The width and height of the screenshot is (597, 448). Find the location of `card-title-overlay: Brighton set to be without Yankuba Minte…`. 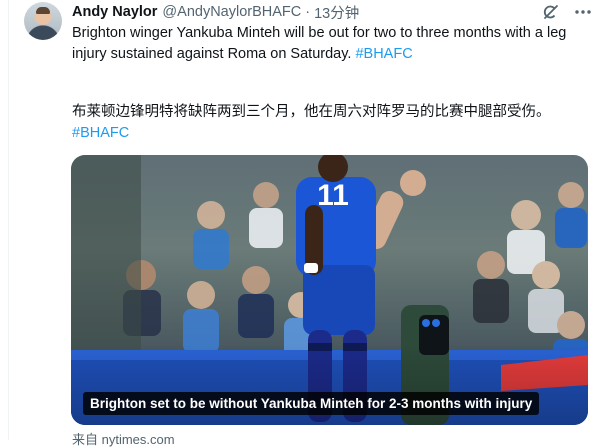

card-title-overlay: Brighton set to be without Yankuba Minte… is located at coordinates (311, 403).